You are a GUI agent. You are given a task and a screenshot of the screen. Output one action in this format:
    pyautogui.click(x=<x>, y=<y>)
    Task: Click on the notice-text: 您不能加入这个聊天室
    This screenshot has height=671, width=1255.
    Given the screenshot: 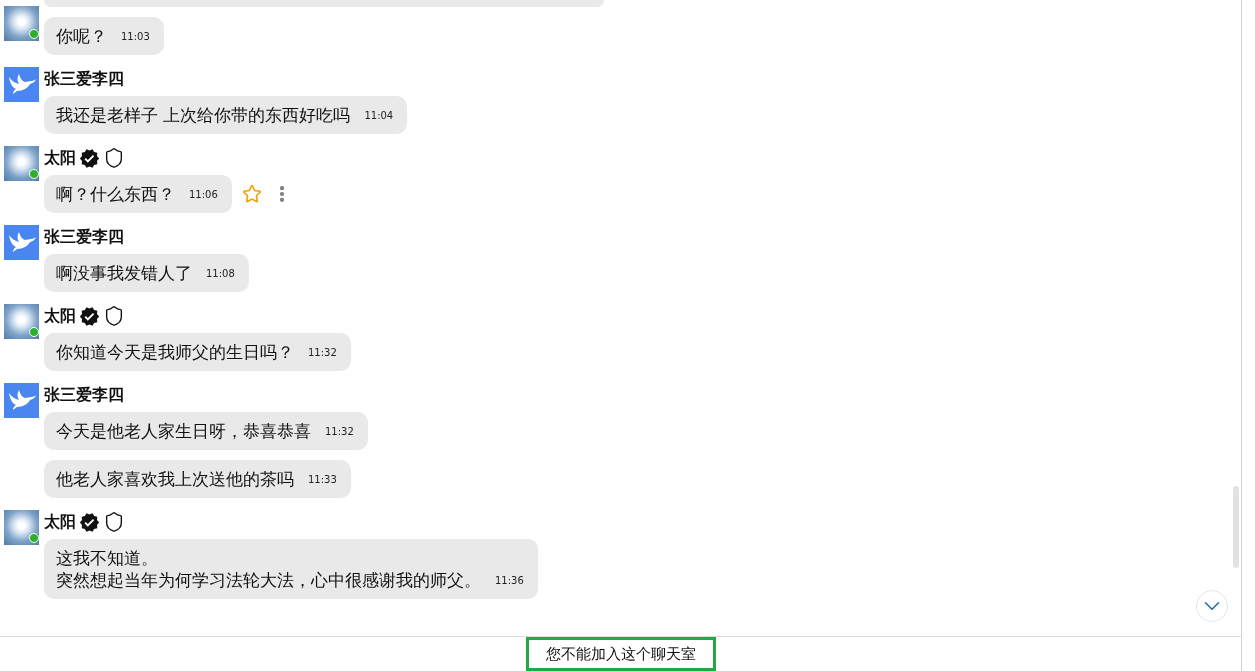 What is the action you would take?
    pyautogui.click(x=620, y=654)
    